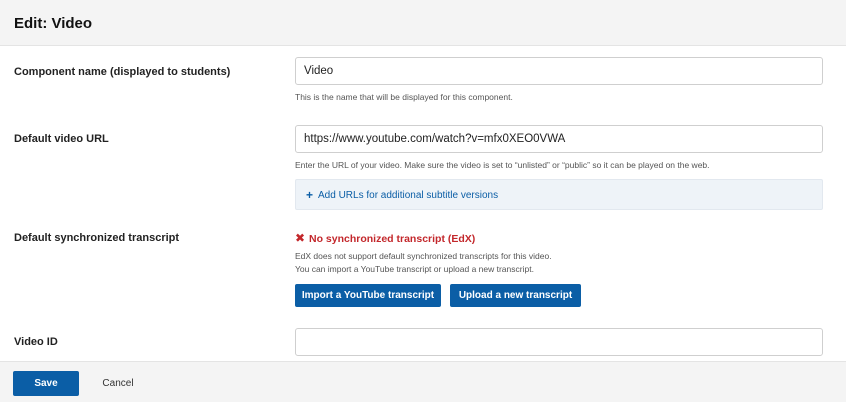  Describe the element at coordinates (559, 139) in the screenshot. I see `default-video-url-input` at that location.